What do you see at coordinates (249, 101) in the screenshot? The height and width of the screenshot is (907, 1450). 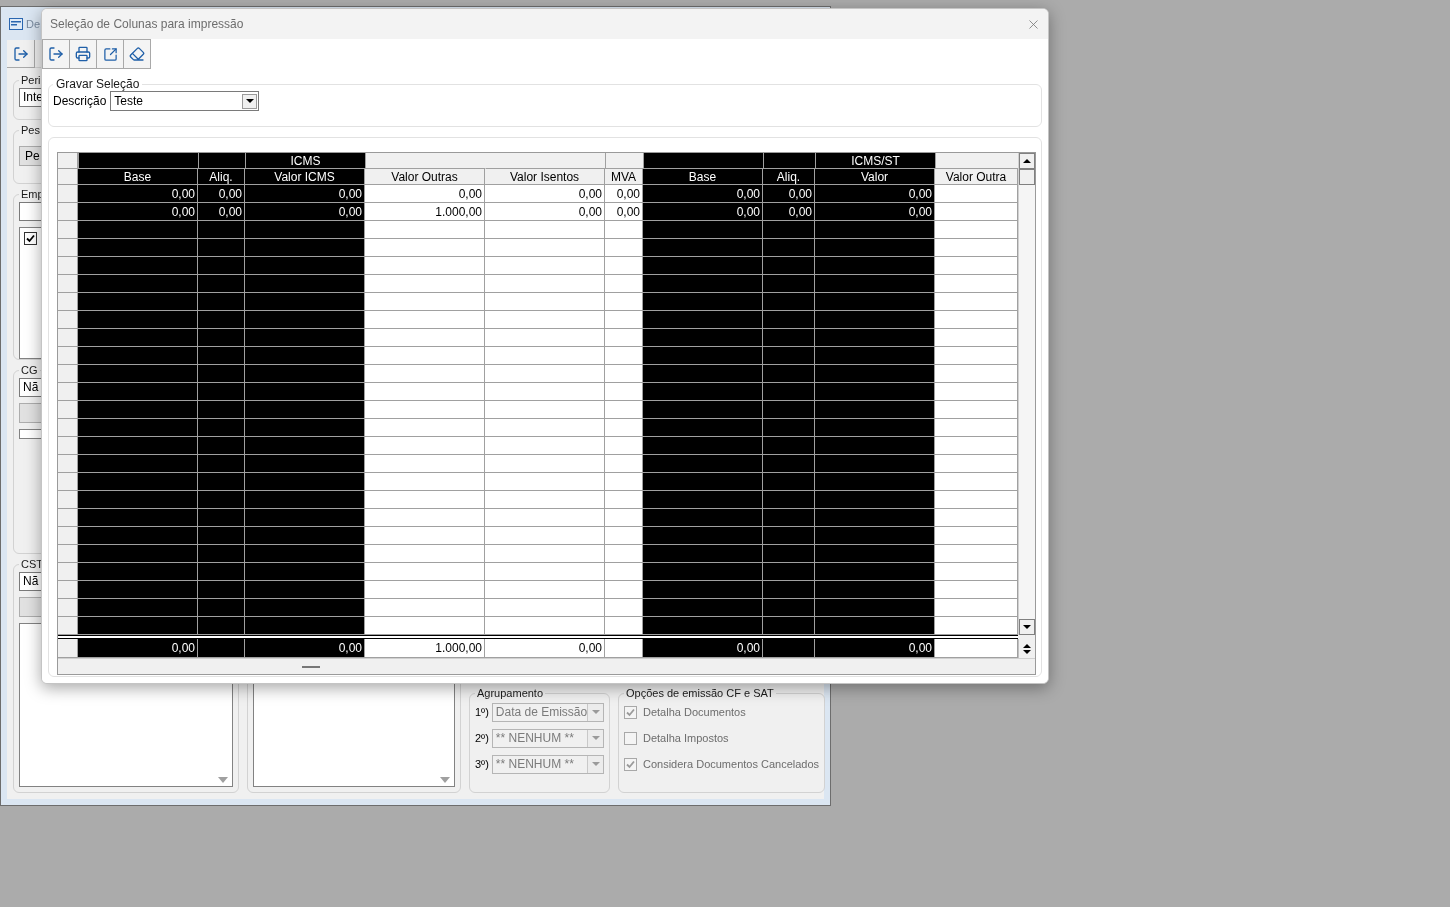 I see `dropdown-arrow-icon` at bounding box center [249, 101].